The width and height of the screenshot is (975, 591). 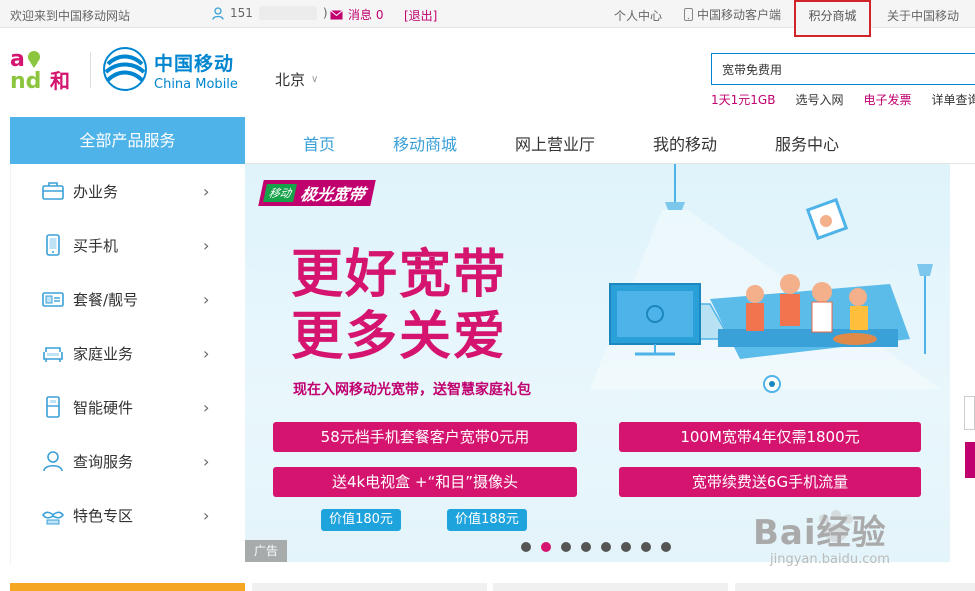 I want to click on carousel-dot-active, so click(x=546, y=547).